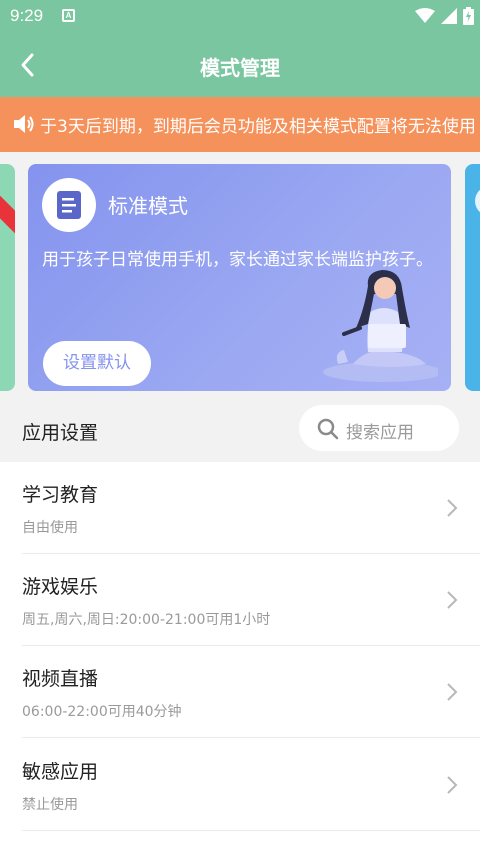  What do you see at coordinates (60, 495) in the screenshot?
I see `category-name: 学习教育` at bounding box center [60, 495].